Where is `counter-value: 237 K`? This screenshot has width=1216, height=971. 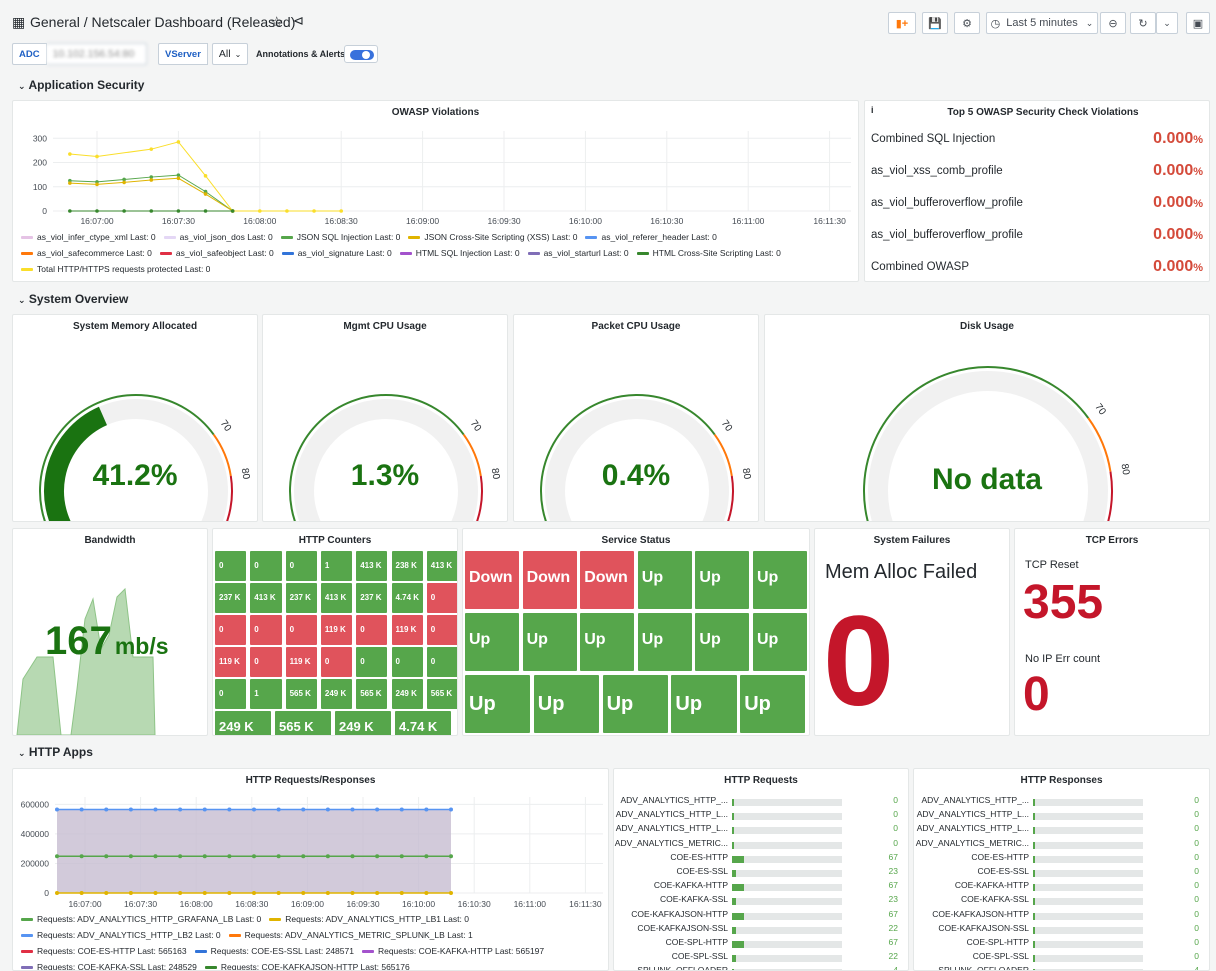 counter-value: 237 K is located at coordinates (371, 597).